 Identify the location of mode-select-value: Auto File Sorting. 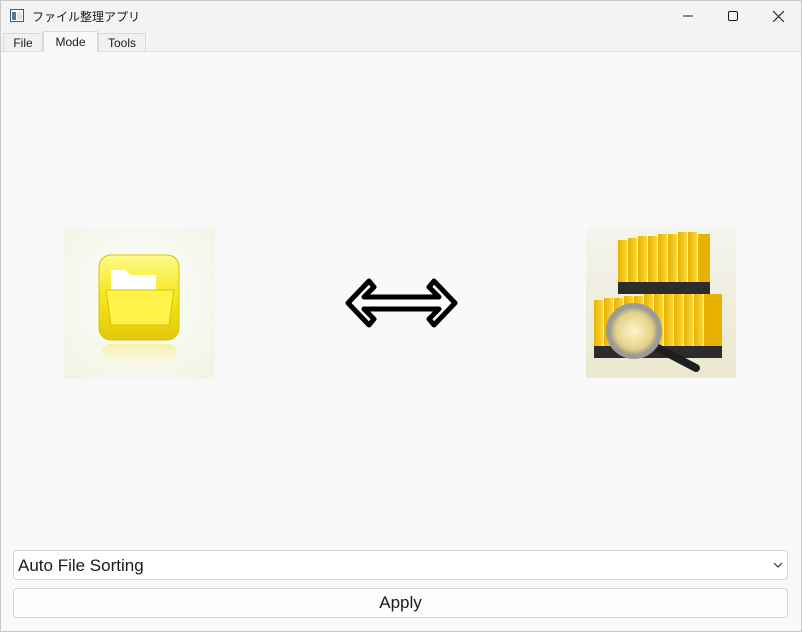
(81, 565).